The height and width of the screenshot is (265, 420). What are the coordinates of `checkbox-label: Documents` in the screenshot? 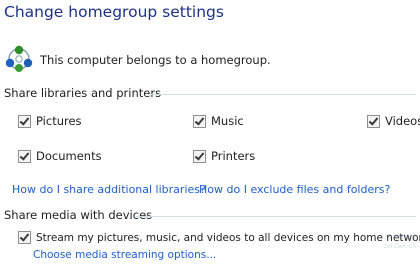 It's located at (69, 156).